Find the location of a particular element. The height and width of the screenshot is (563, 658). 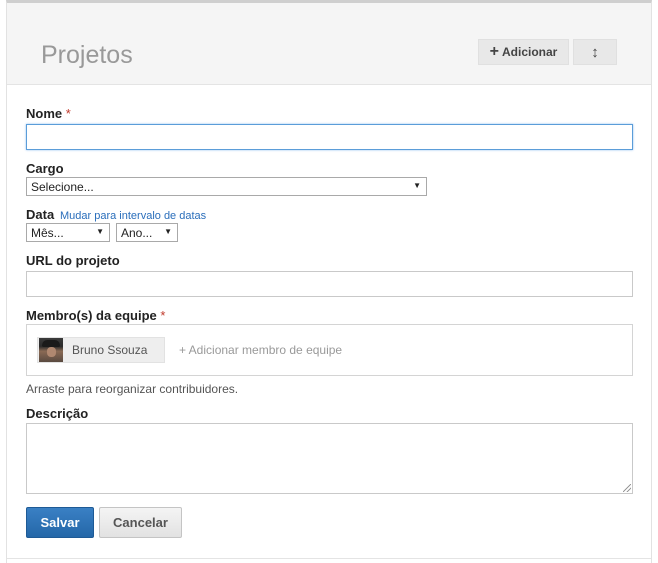

role-select: Selecione... ▼ is located at coordinates (226, 186).